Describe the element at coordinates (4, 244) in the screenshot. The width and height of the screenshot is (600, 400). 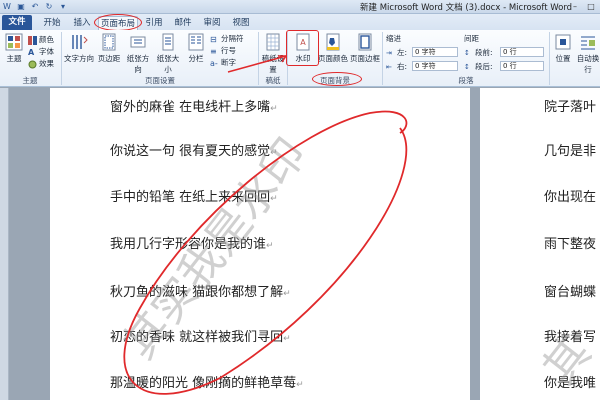
I see `vertical-ruler` at that location.